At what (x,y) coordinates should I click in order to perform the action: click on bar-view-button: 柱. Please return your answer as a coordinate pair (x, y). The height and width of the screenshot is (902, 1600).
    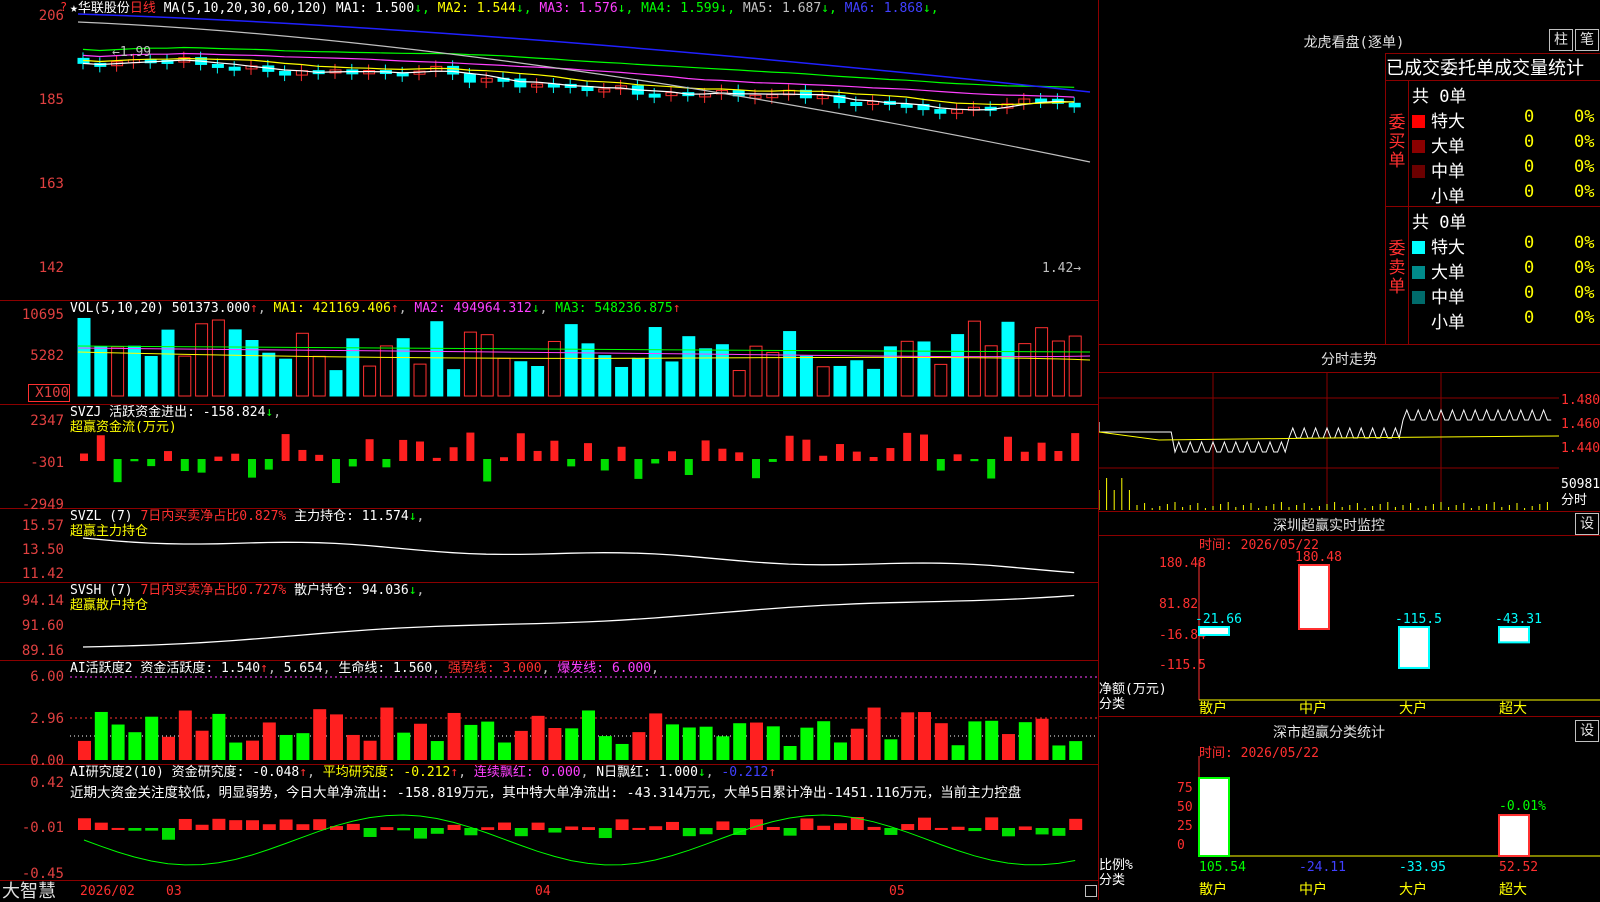
    Looking at the image, I should click on (1561, 40).